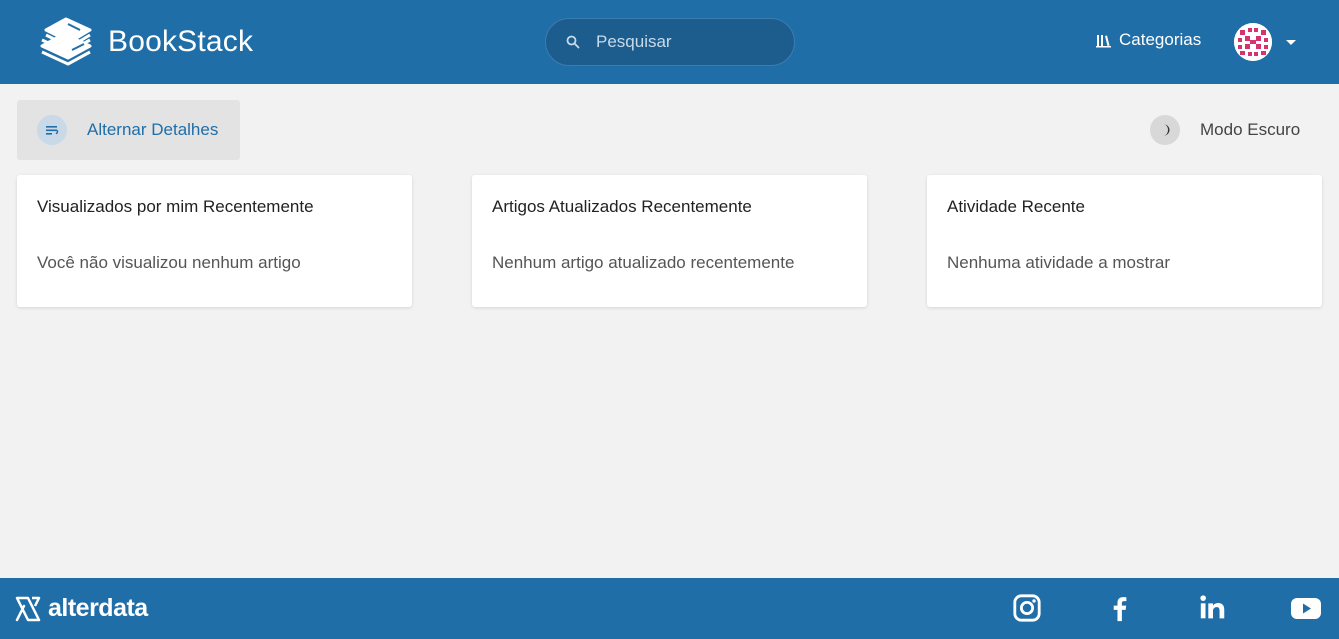 This screenshot has width=1339, height=639. I want to click on moon-icon, so click(1165, 130).